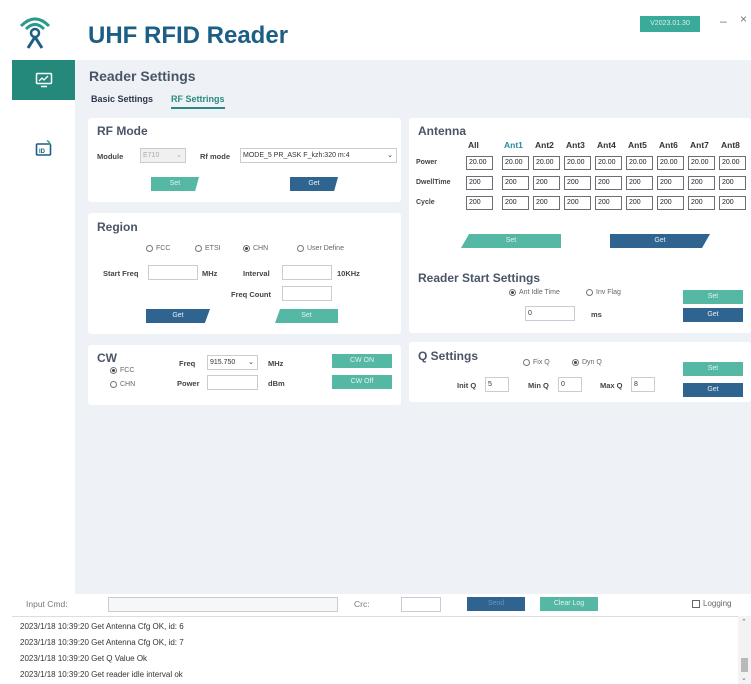 Image resolution: width=751 pixels, height=684 pixels. Describe the element at coordinates (320, 248) in the screenshot. I see `radio-user-define: User Define` at that location.